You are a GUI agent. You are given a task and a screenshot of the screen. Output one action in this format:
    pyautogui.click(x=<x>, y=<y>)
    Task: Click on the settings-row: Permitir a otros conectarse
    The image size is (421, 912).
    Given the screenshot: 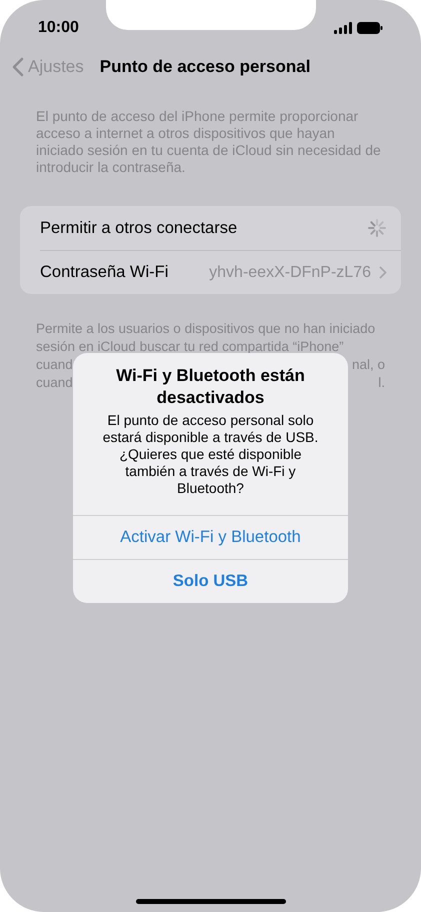 What is the action you would take?
    pyautogui.click(x=220, y=228)
    